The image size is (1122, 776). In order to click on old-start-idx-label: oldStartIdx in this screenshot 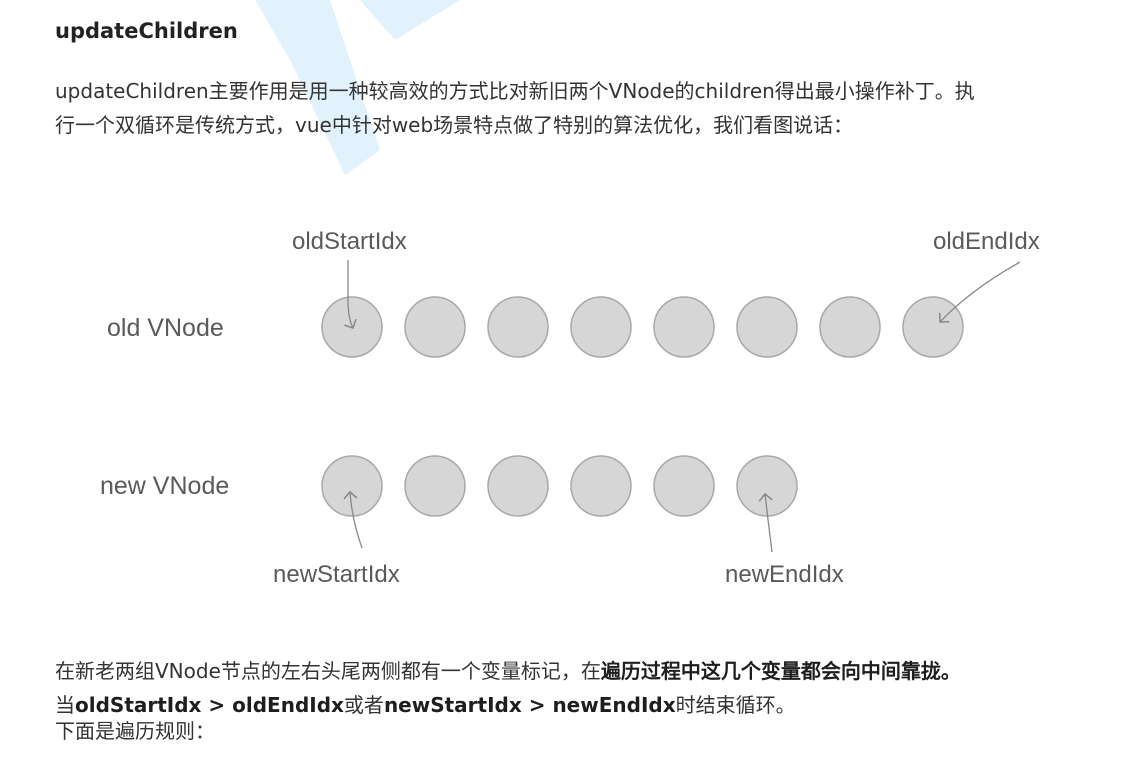, I will do `click(349, 241)`.